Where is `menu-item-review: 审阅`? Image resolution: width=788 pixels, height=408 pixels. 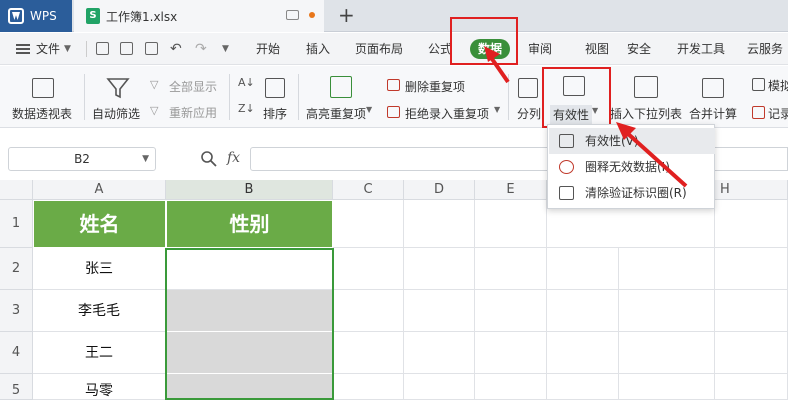 menu-item-review: 审阅 is located at coordinates (540, 49).